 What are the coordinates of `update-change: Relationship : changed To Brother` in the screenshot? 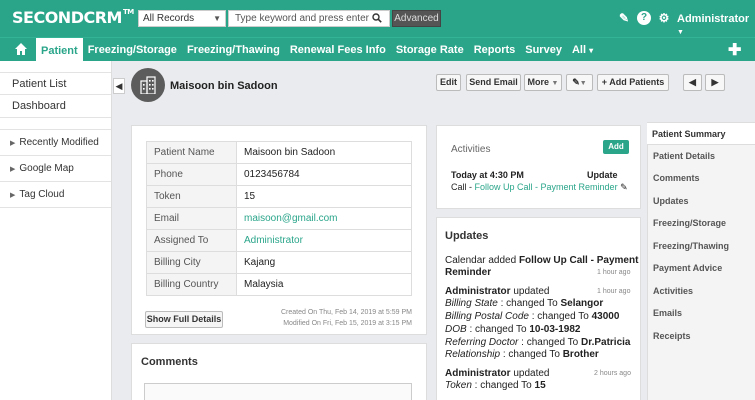 It's located at (522, 354).